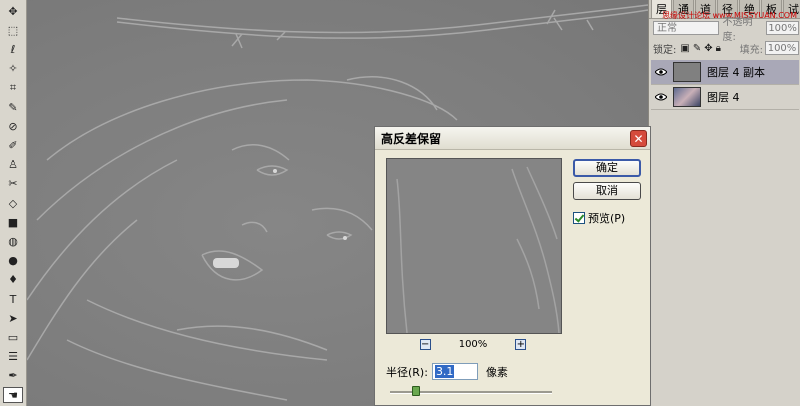 The width and height of the screenshot is (800, 406). What do you see at coordinates (407, 372) in the screenshot?
I see `radius-label: 半径(R):` at bounding box center [407, 372].